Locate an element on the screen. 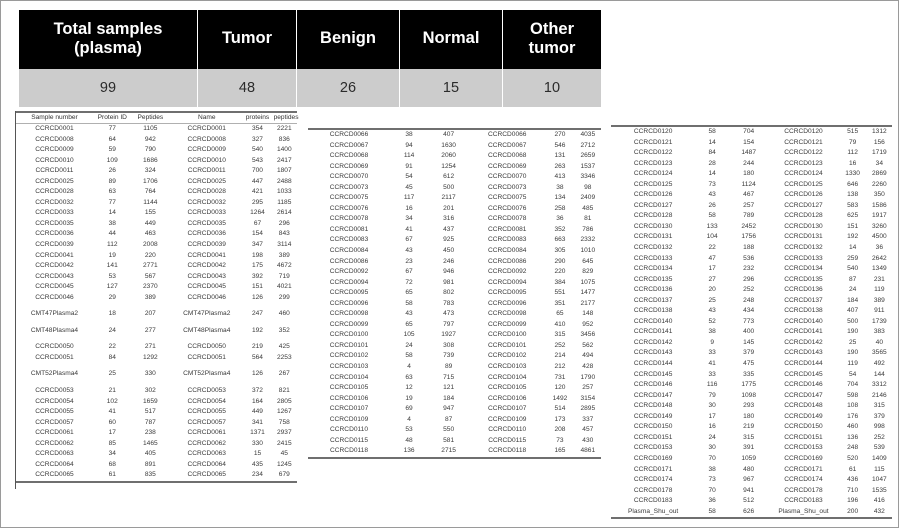  table-row: CCRCD0178 70 941 CCRCD0178 710 1535 is located at coordinates (751, 491).